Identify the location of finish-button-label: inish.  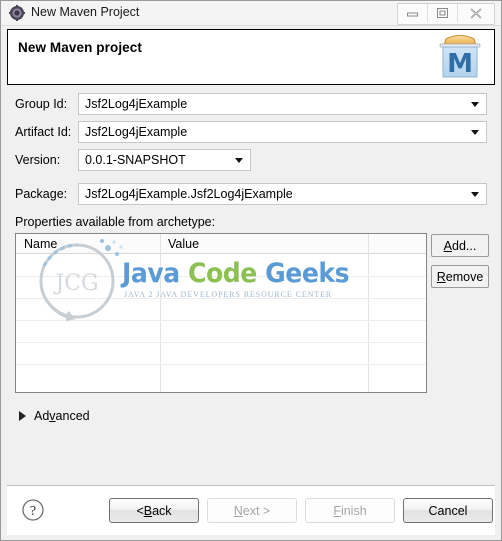
(353, 510).